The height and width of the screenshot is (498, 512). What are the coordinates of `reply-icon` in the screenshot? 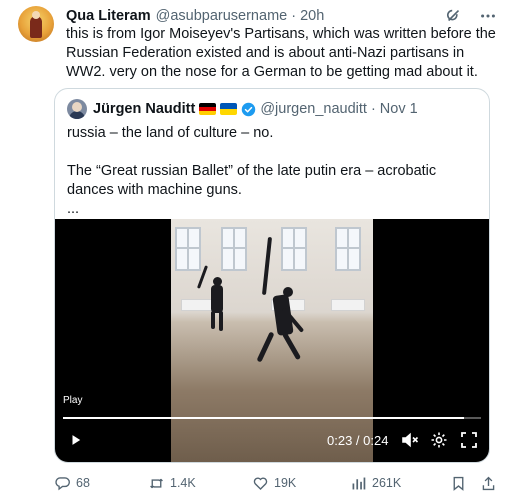 It's located at (62, 483).